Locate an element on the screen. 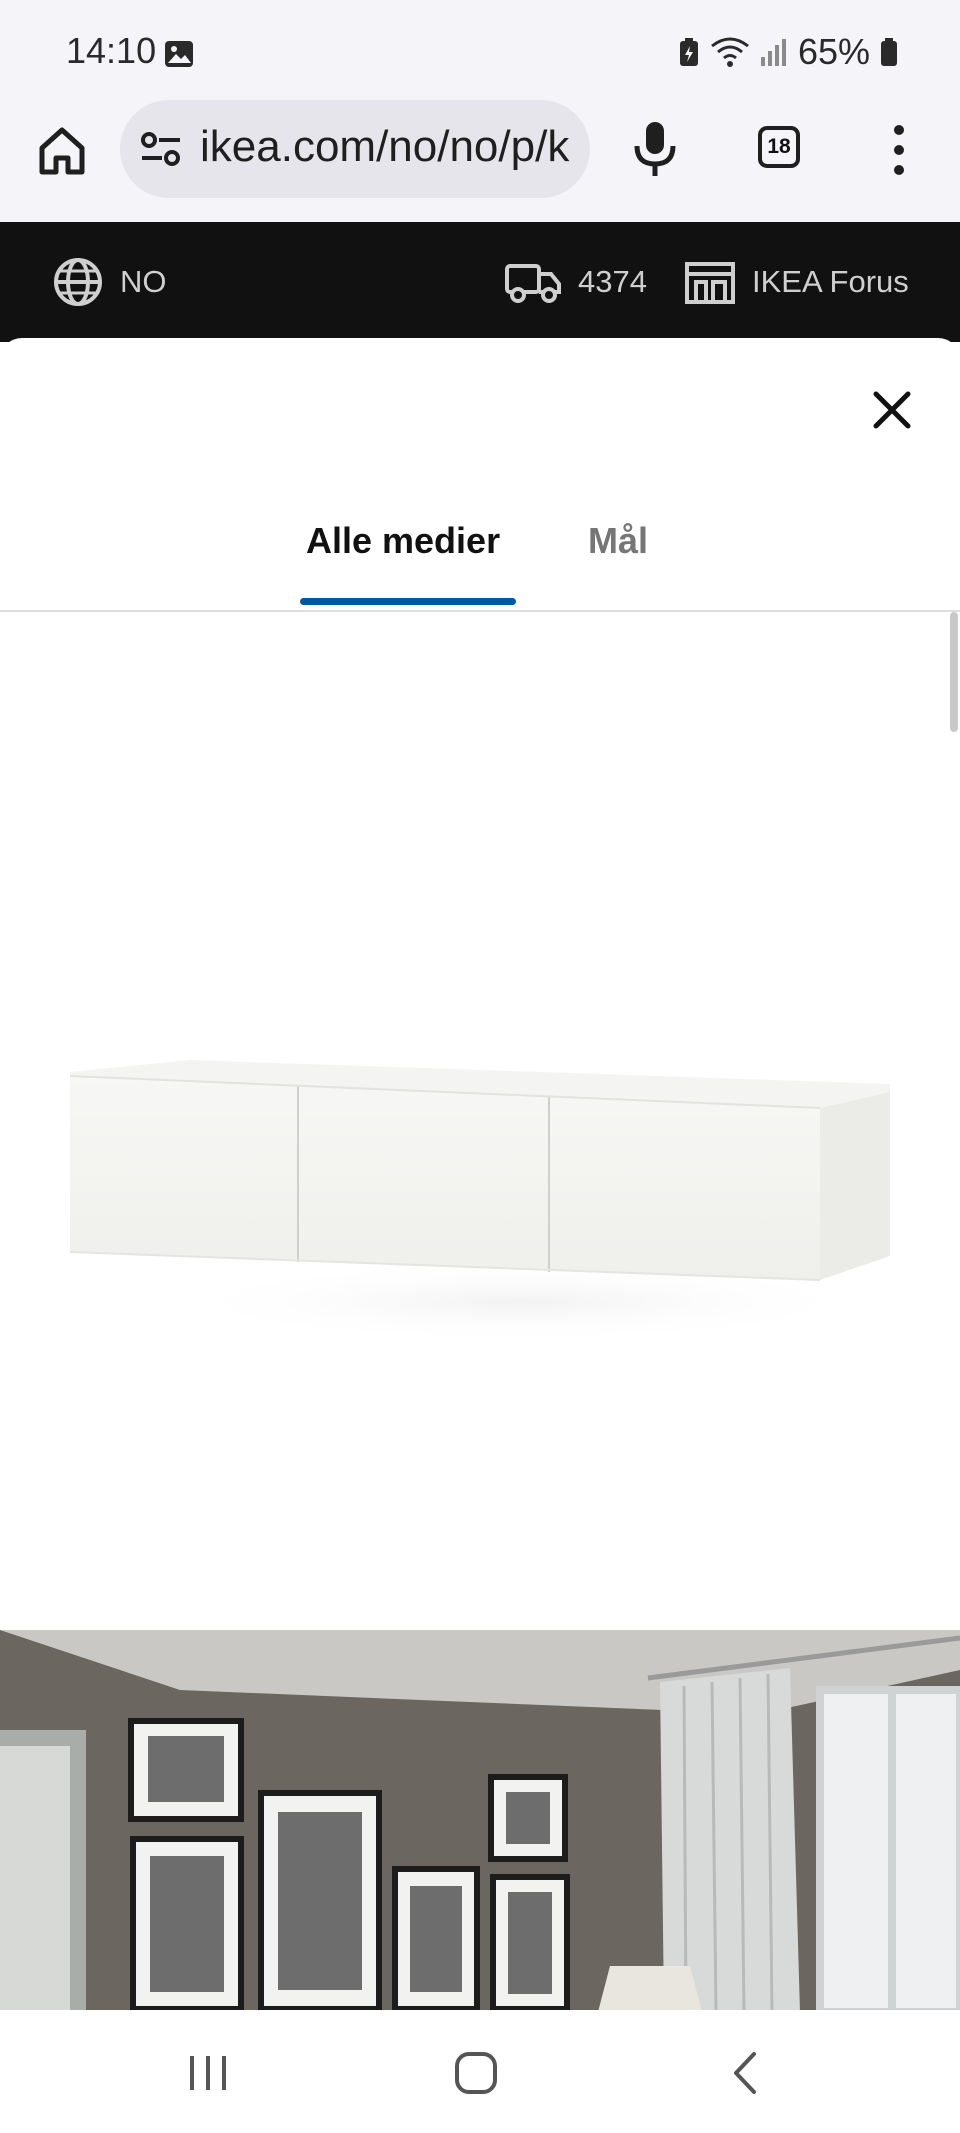  more-vert-icon is located at coordinates (899, 150).